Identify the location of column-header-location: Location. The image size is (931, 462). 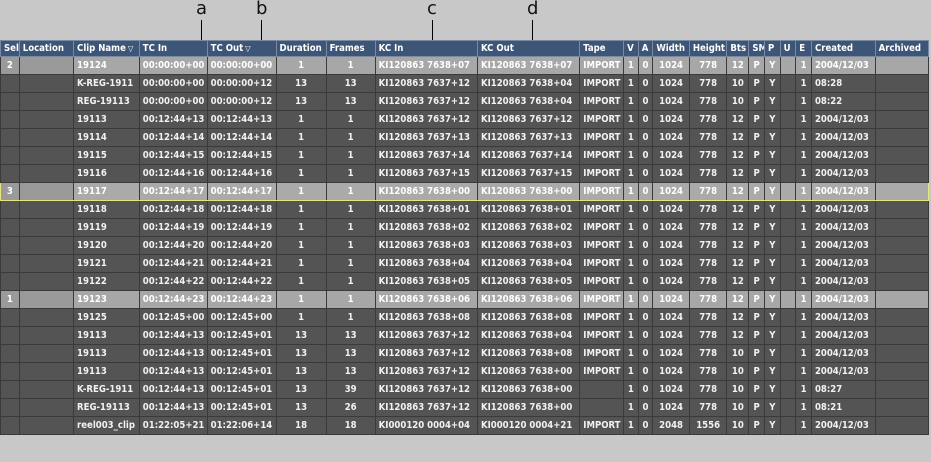
(46, 48).